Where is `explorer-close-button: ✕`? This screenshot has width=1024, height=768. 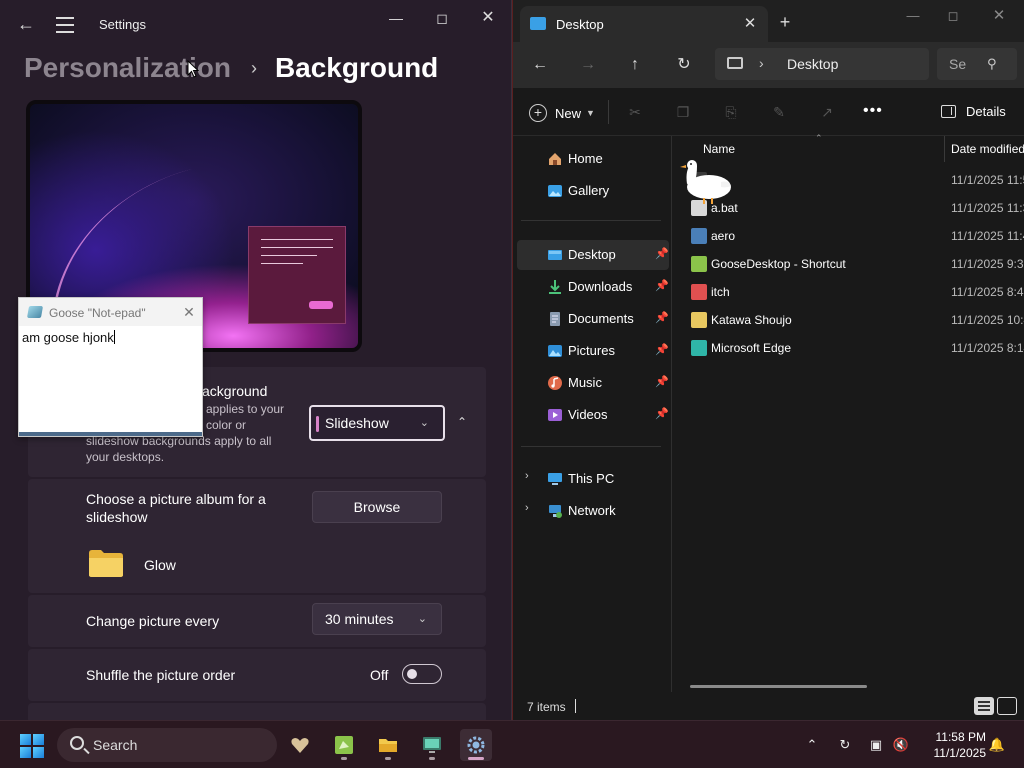 explorer-close-button: ✕ is located at coordinates (999, 16).